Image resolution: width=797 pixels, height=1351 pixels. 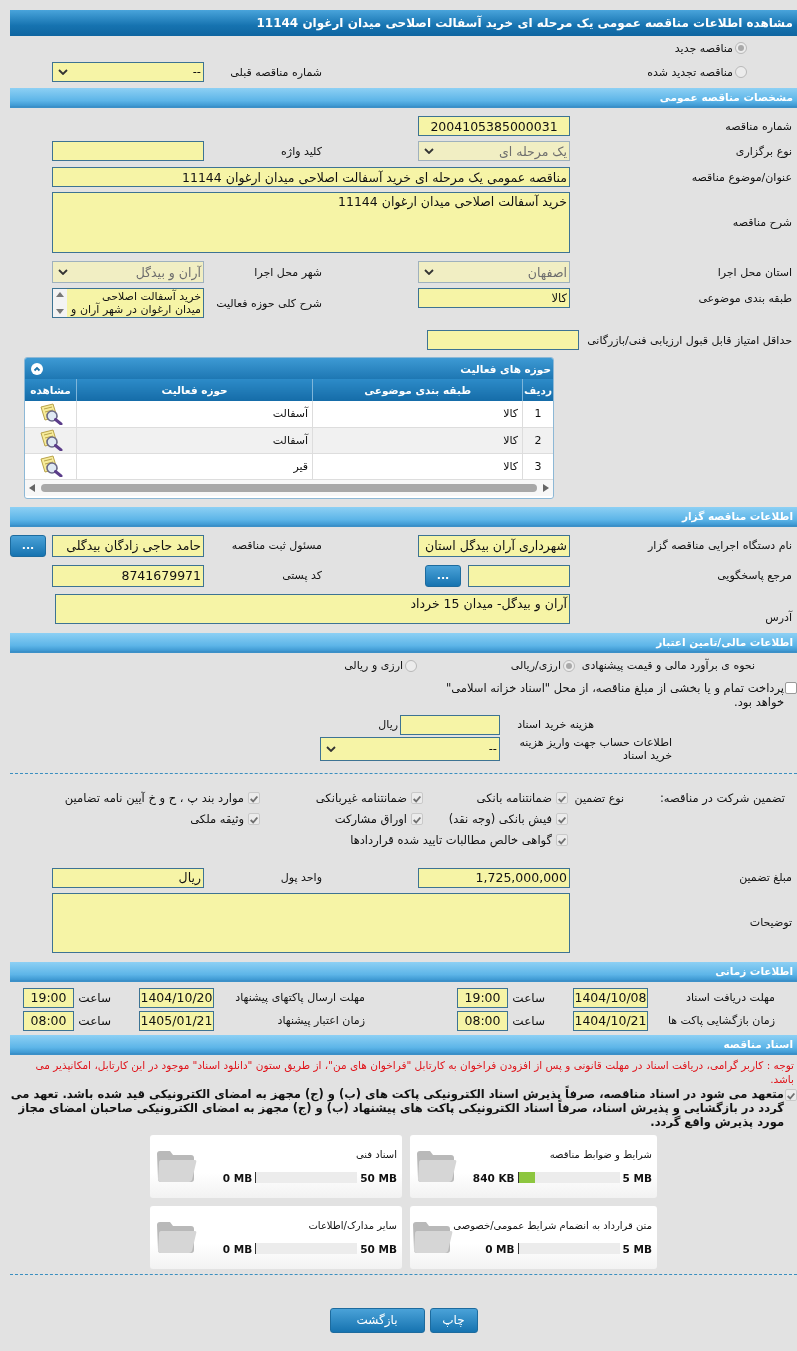 I want to click on category-field: کالا, so click(x=494, y=298).